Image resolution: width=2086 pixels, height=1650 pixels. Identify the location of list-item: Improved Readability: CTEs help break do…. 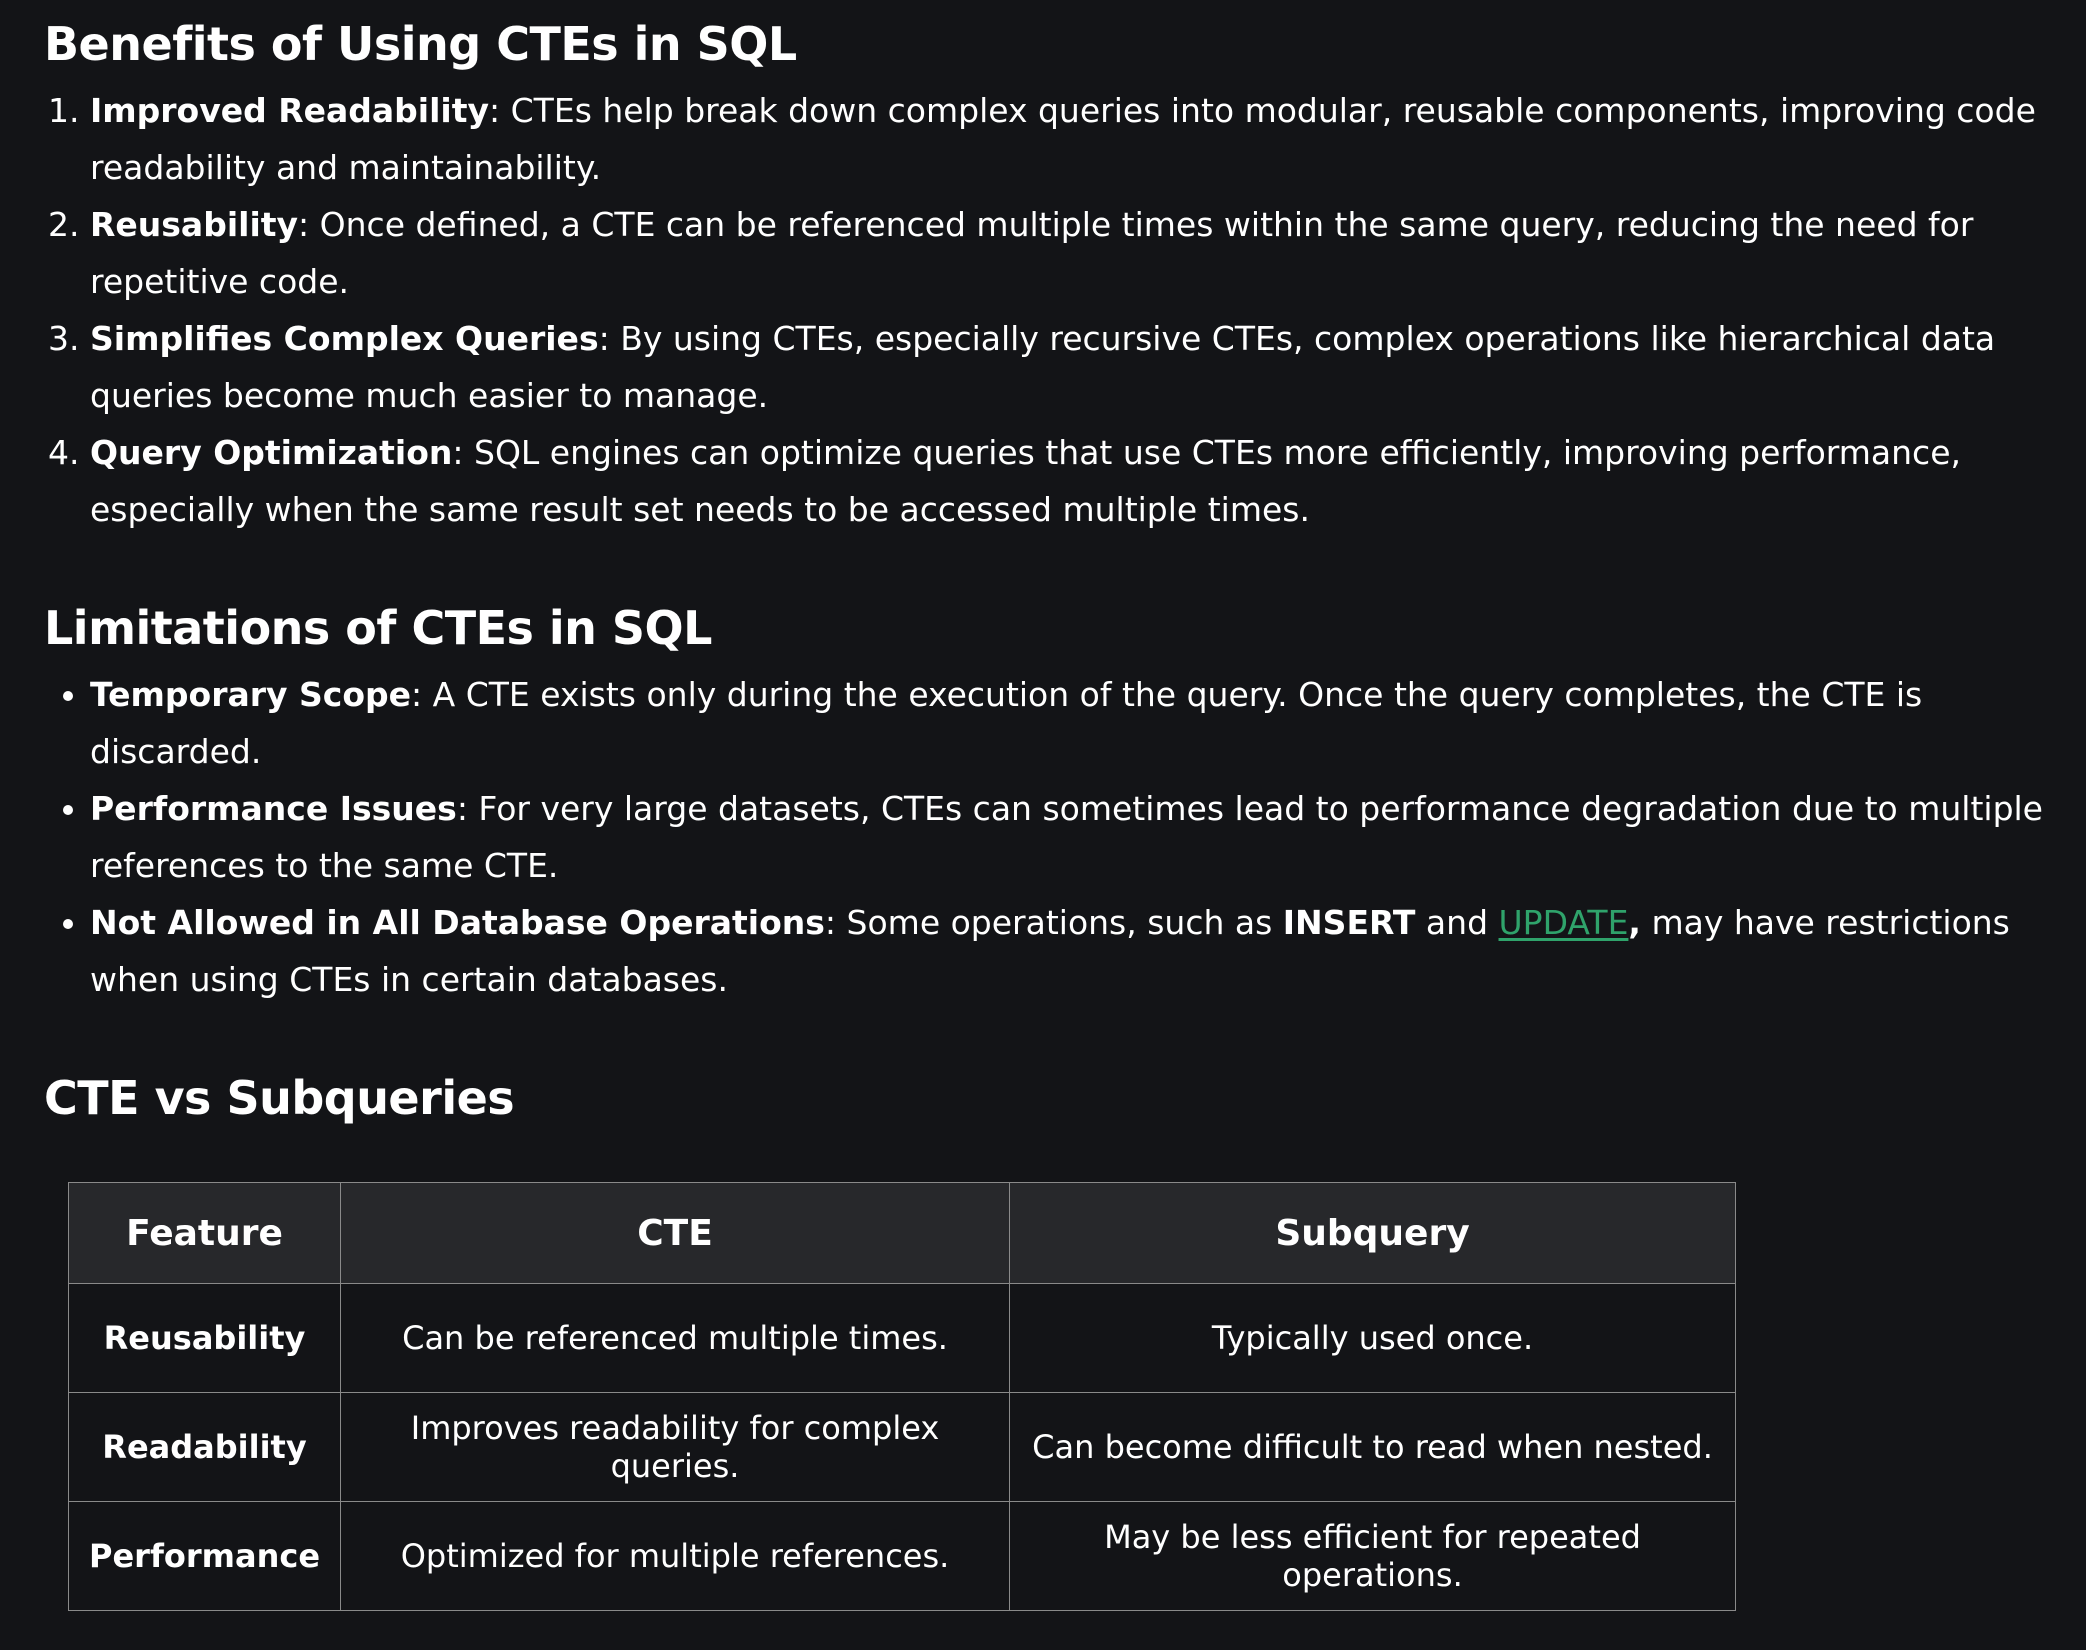
(1088, 139).